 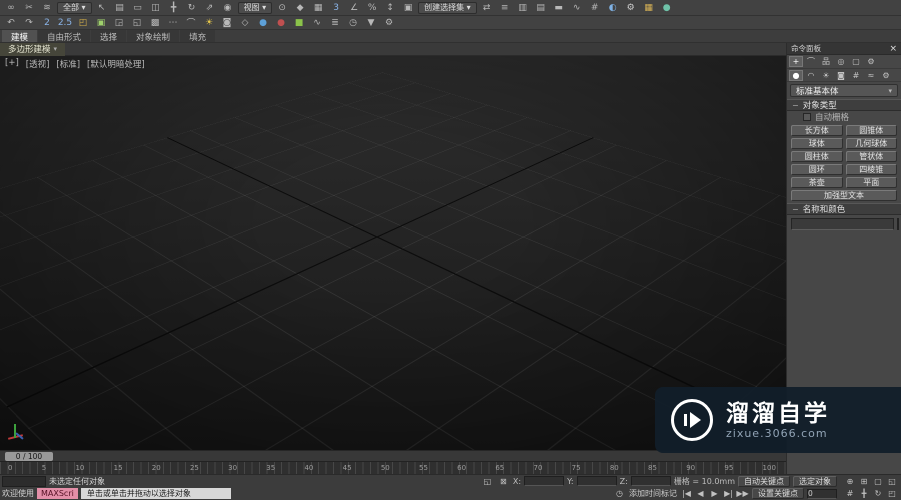 I want to click on select-and-rotate-icon: ↻, so click(x=192, y=8).